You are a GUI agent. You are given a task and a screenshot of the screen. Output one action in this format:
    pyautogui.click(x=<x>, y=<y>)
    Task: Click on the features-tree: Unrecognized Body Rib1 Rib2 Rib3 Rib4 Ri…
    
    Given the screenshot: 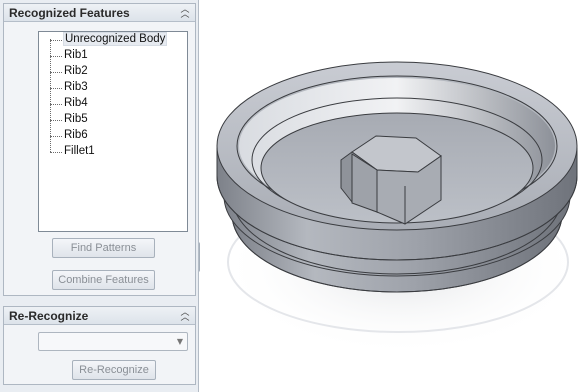 What is the action you would take?
    pyautogui.click(x=113, y=131)
    